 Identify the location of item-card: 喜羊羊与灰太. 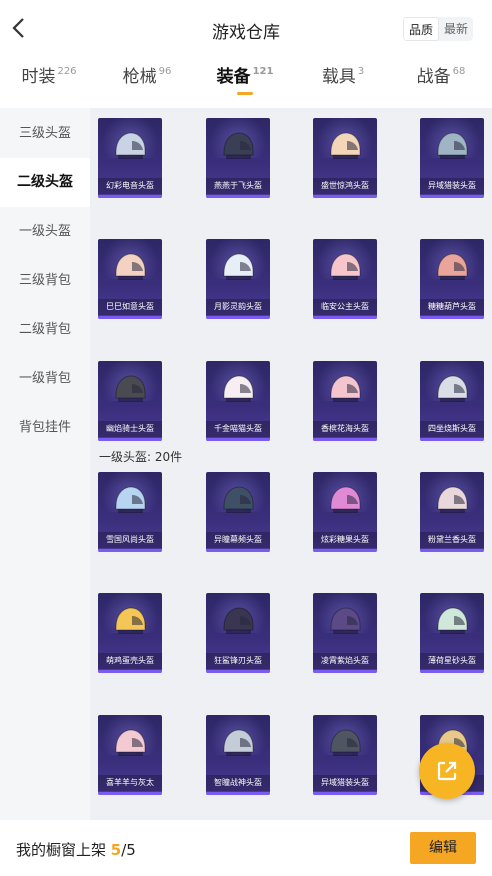
(130, 755).